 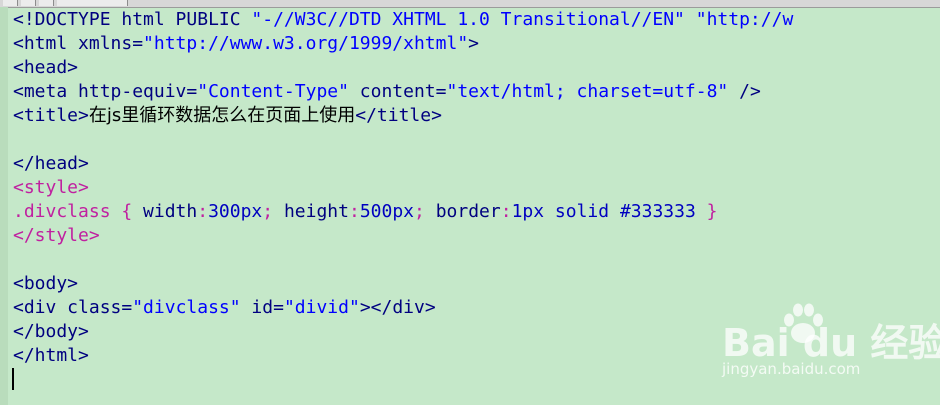 What do you see at coordinates (51, 163) in the screenshot?
I see `code-token: </head>` at bounding box center [51, 163].